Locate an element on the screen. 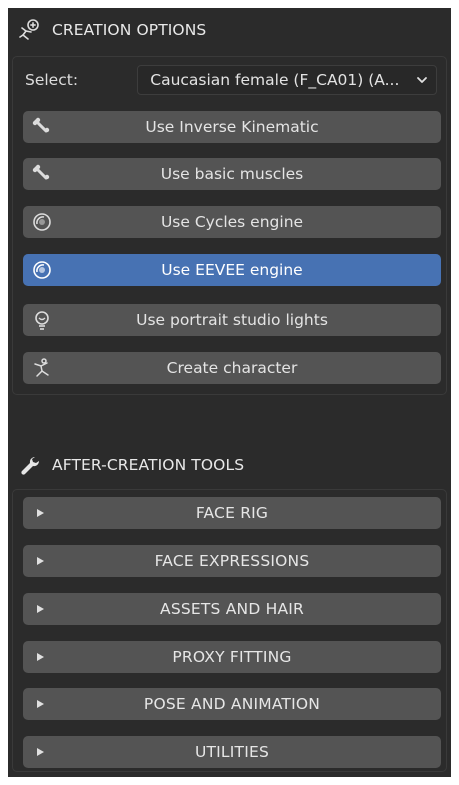 The height and width of the screenshot is (785, 459). subpanel-pose-and-animation: POSE AND ANIMATION is located at coordinates (232, 704).